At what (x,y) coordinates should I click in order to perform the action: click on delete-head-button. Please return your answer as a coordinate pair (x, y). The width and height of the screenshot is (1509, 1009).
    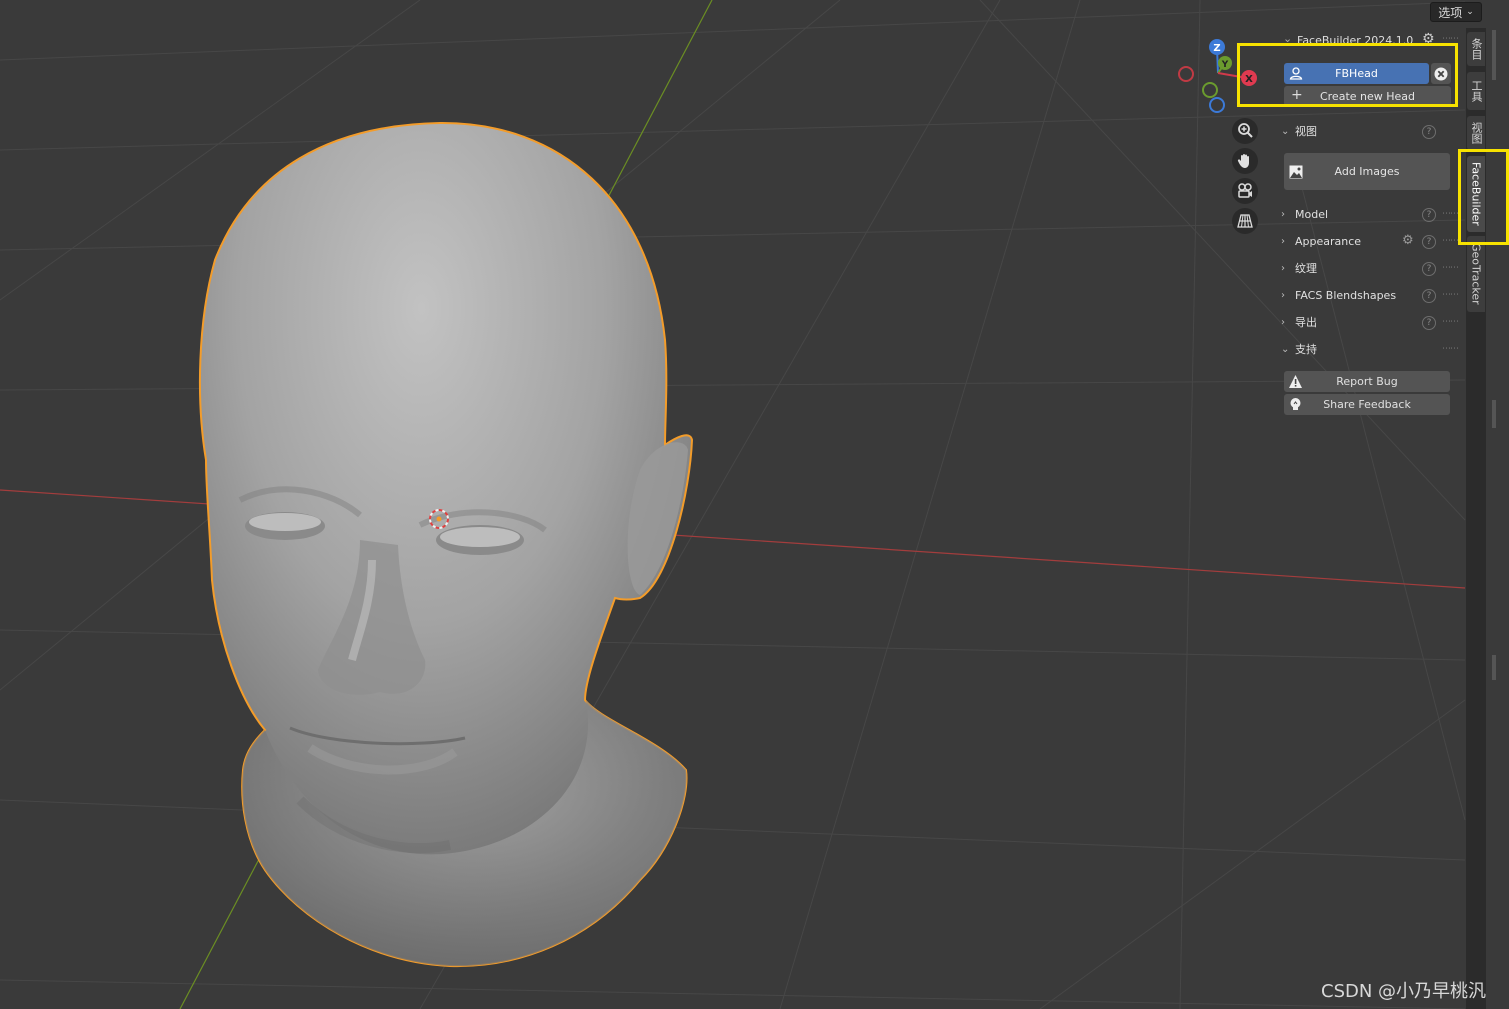
    Looking at the image, I should click on (1441, 73).